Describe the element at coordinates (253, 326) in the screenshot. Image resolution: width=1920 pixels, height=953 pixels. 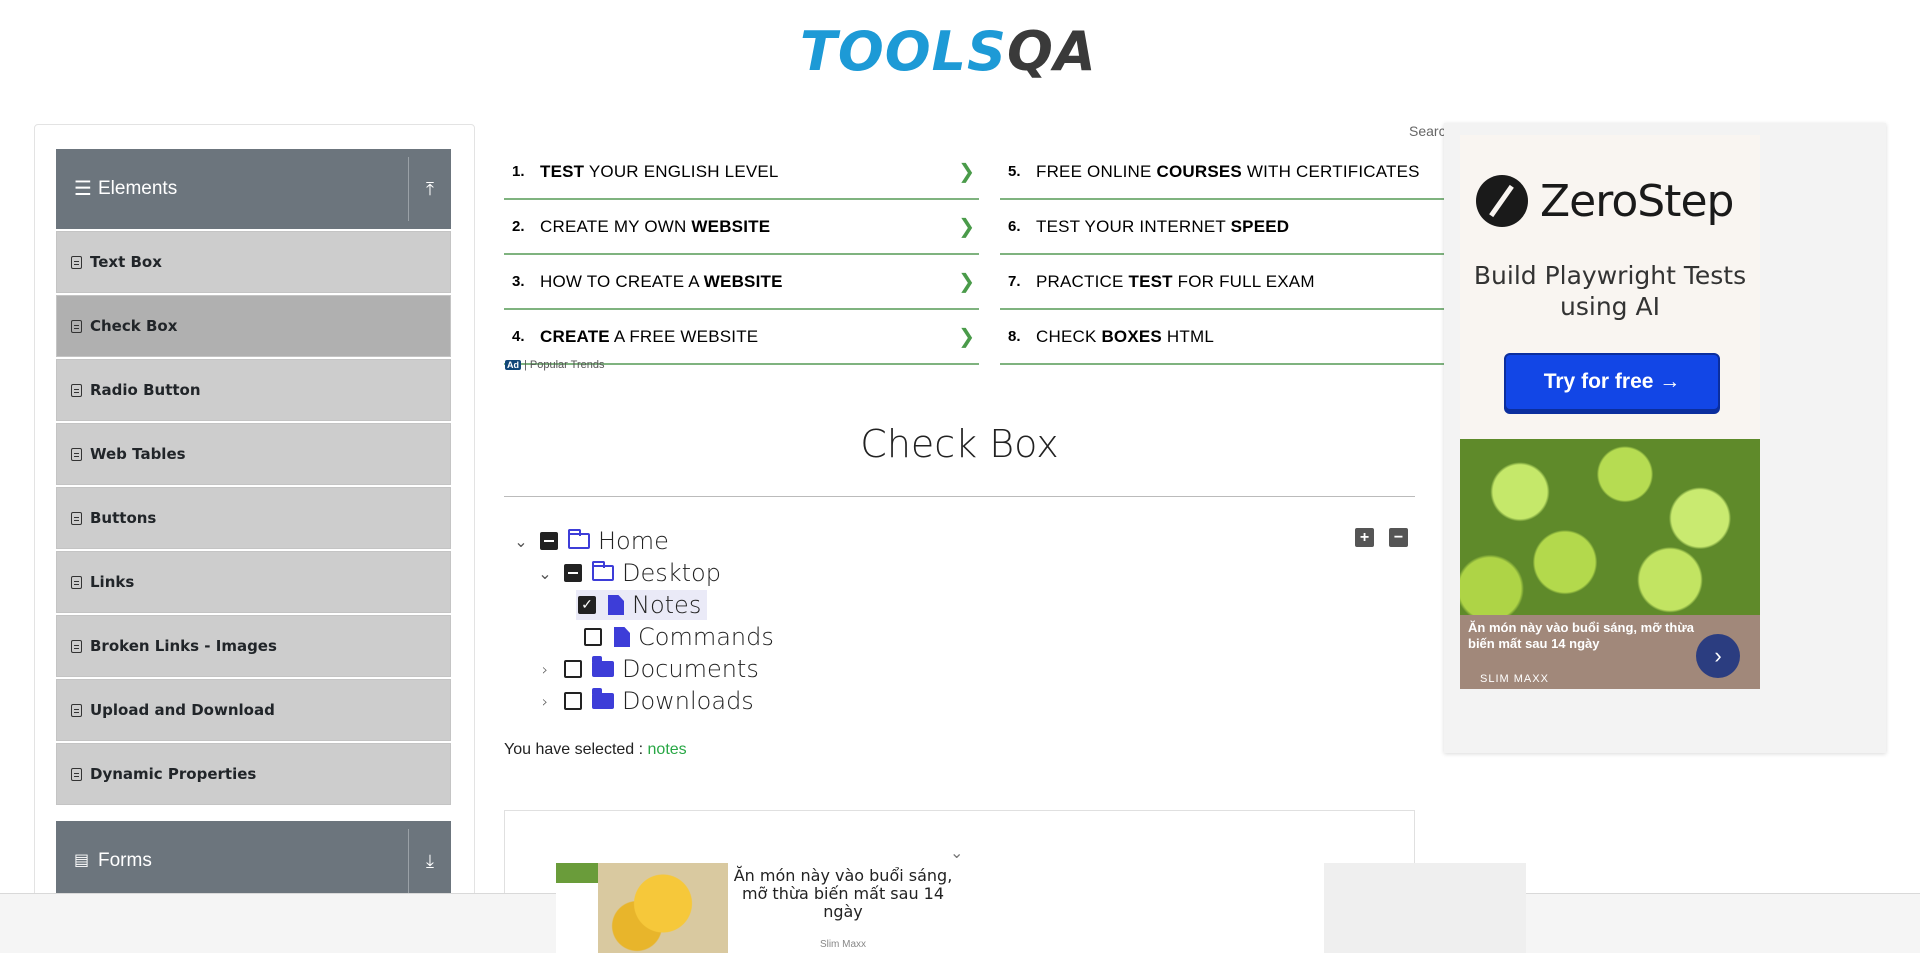
I see `sidebar-item-check-box: Check Box` at that location.